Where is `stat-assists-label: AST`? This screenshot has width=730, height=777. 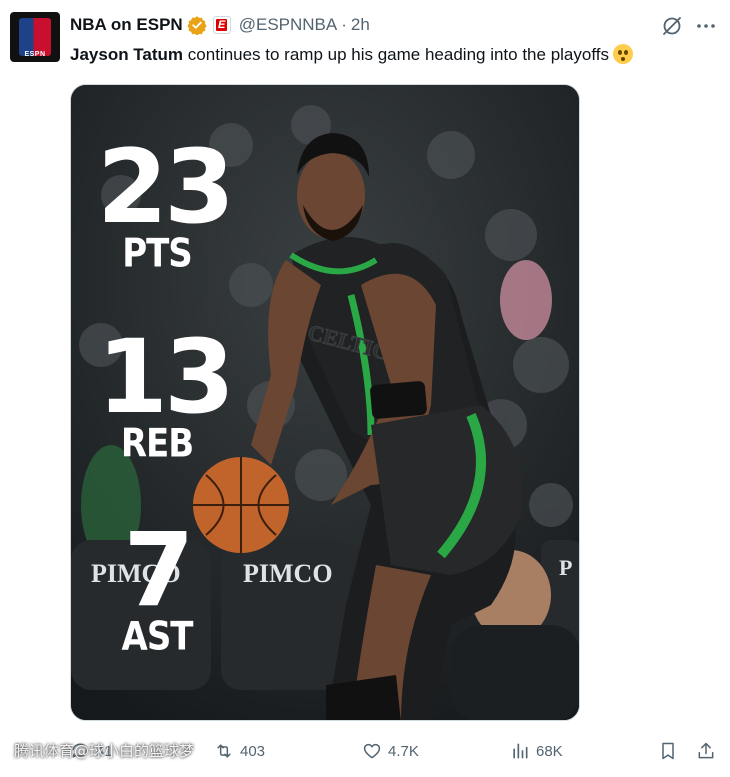 stat-assists-label: AST is located at coordinates (157, 637).